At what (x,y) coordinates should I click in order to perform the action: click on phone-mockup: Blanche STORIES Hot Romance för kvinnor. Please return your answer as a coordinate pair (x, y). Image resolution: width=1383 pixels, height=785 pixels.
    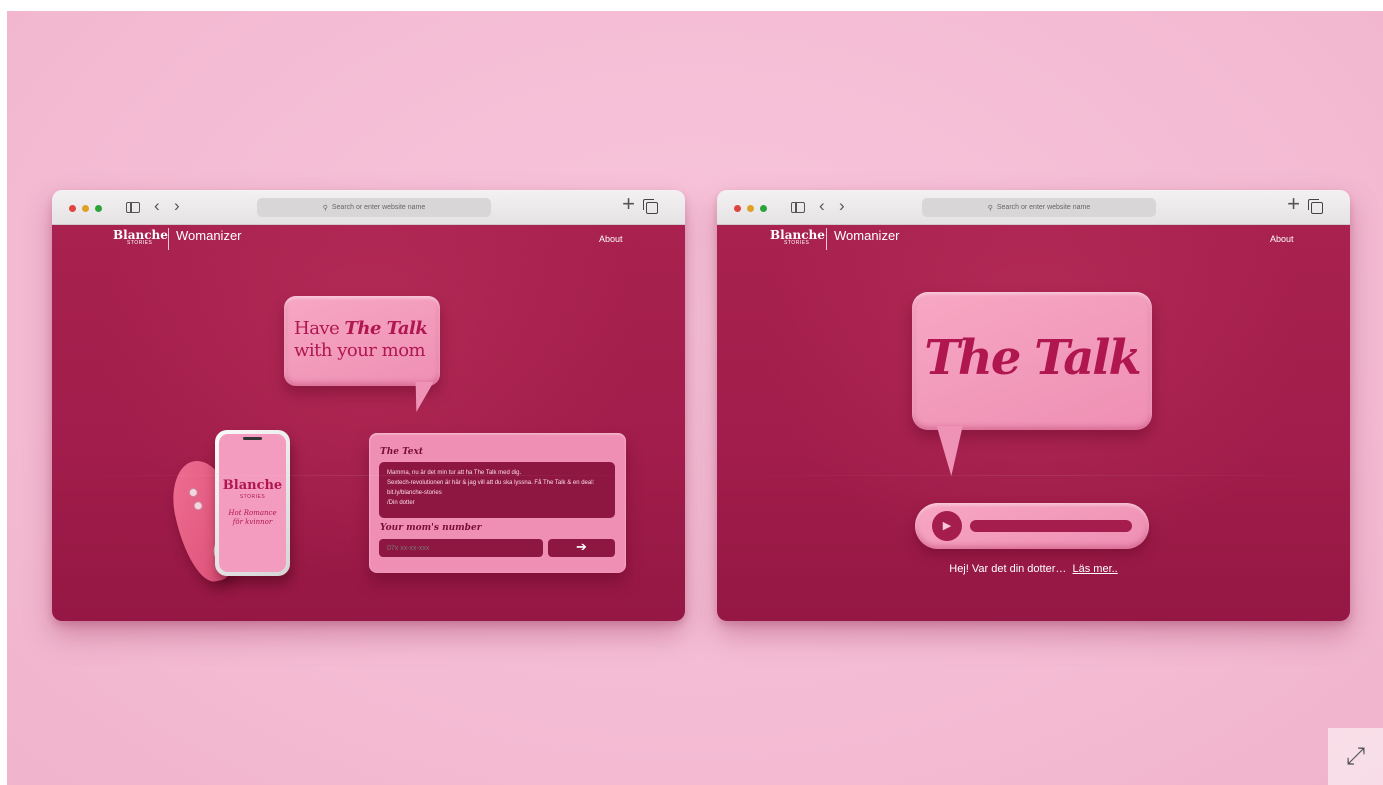
    Looking at the image, I should click on (252, 503).